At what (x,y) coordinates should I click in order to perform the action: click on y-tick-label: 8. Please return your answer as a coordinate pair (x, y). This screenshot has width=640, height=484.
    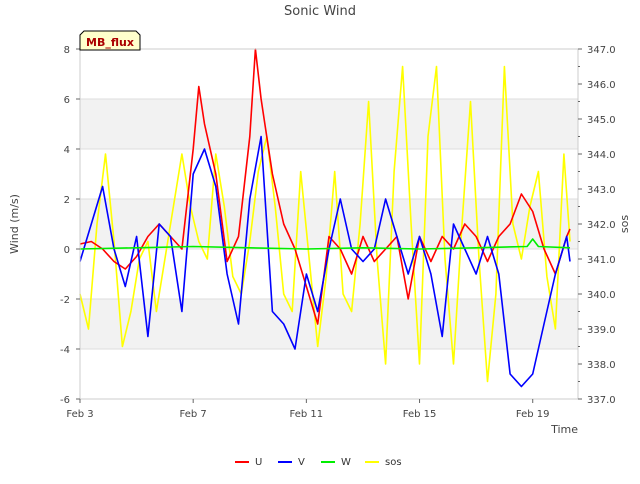
    Looking at the image, I should click on (67, 50).